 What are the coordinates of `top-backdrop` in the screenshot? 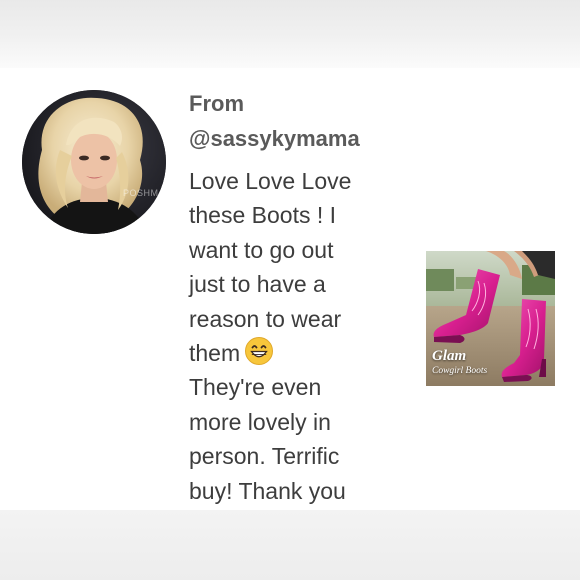 It's located at (290, 34).